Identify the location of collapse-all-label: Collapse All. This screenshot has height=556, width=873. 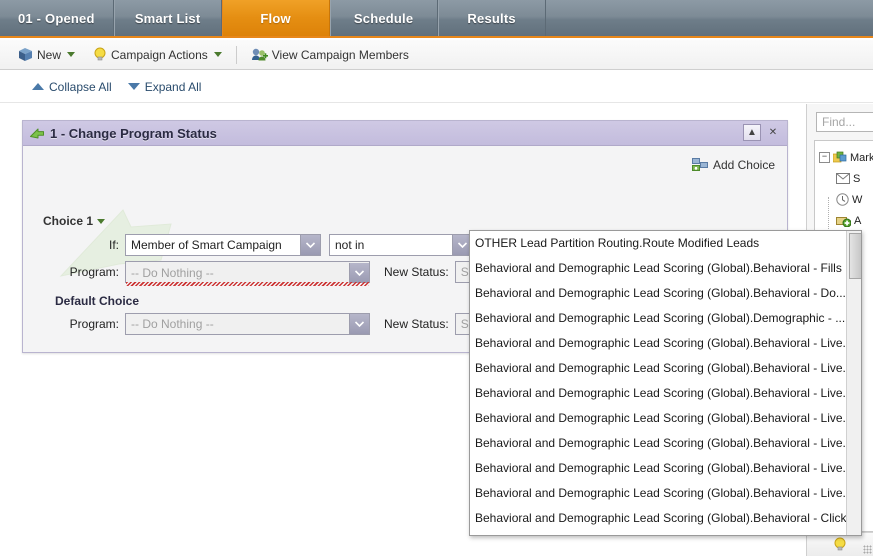
(80, 86).